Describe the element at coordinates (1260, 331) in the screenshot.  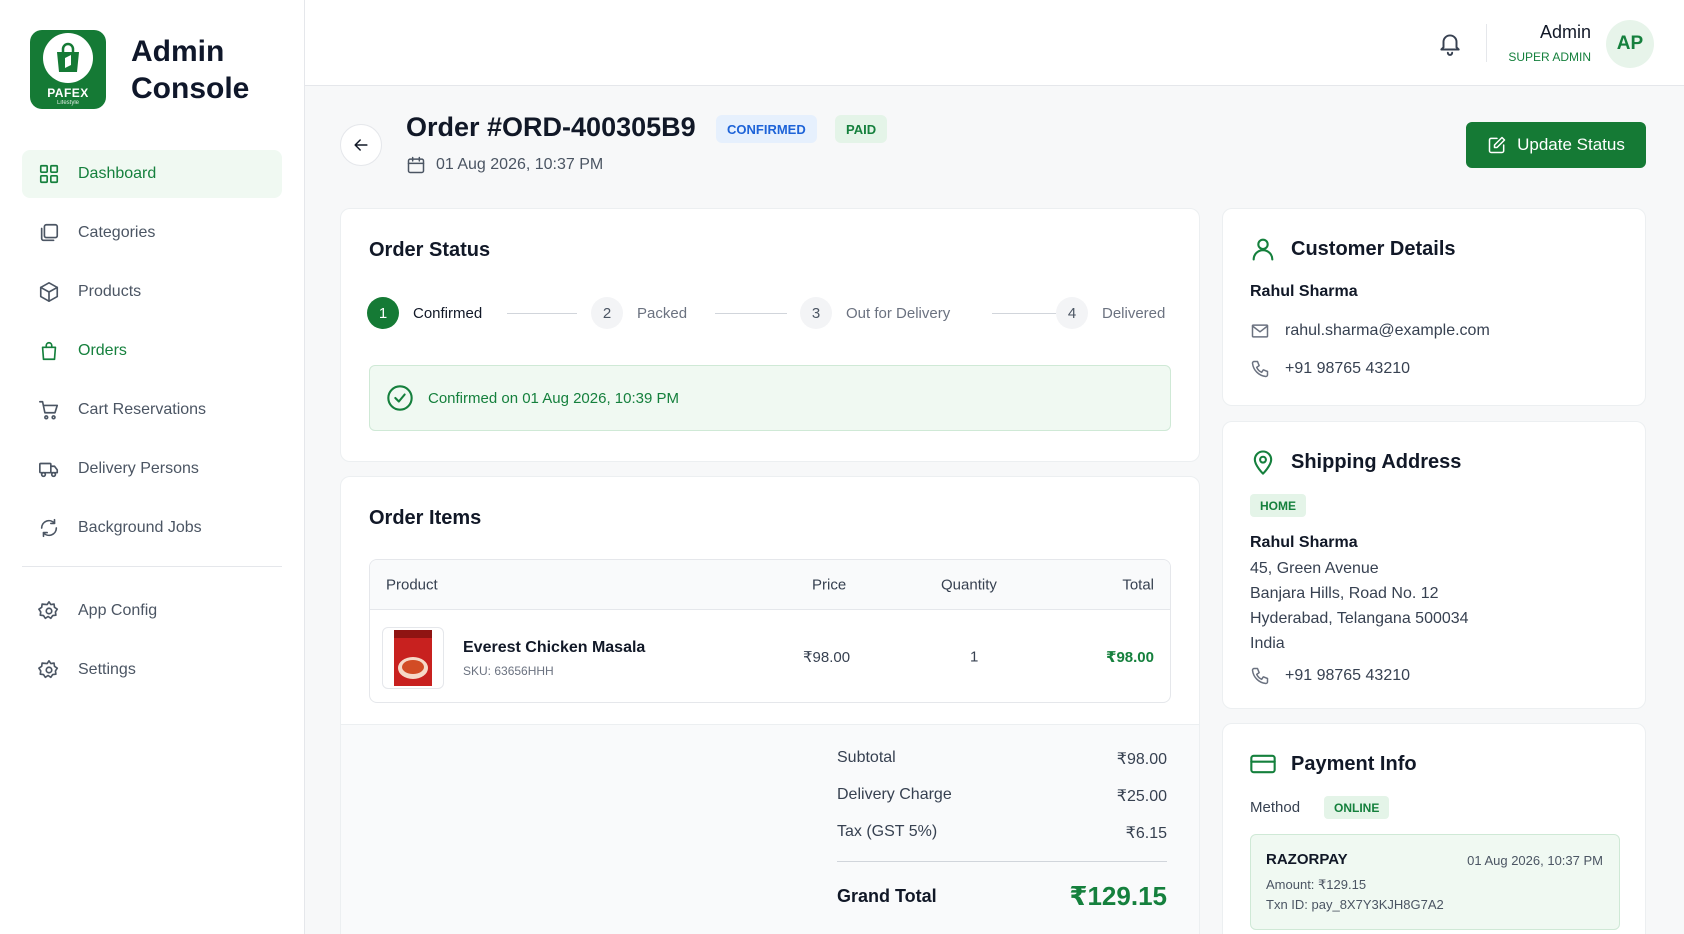
I see `mail-icon` at that location.